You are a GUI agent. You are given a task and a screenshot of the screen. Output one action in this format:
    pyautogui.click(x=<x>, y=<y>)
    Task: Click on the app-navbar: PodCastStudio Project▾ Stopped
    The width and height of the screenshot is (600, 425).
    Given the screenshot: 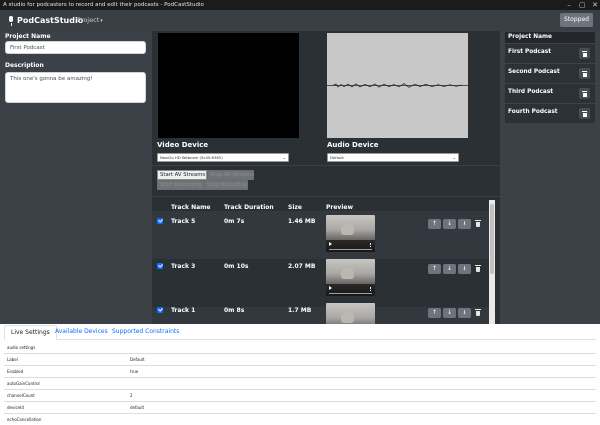 What is the action you would take?
    pyautogui.click(x=300, y=20)
    